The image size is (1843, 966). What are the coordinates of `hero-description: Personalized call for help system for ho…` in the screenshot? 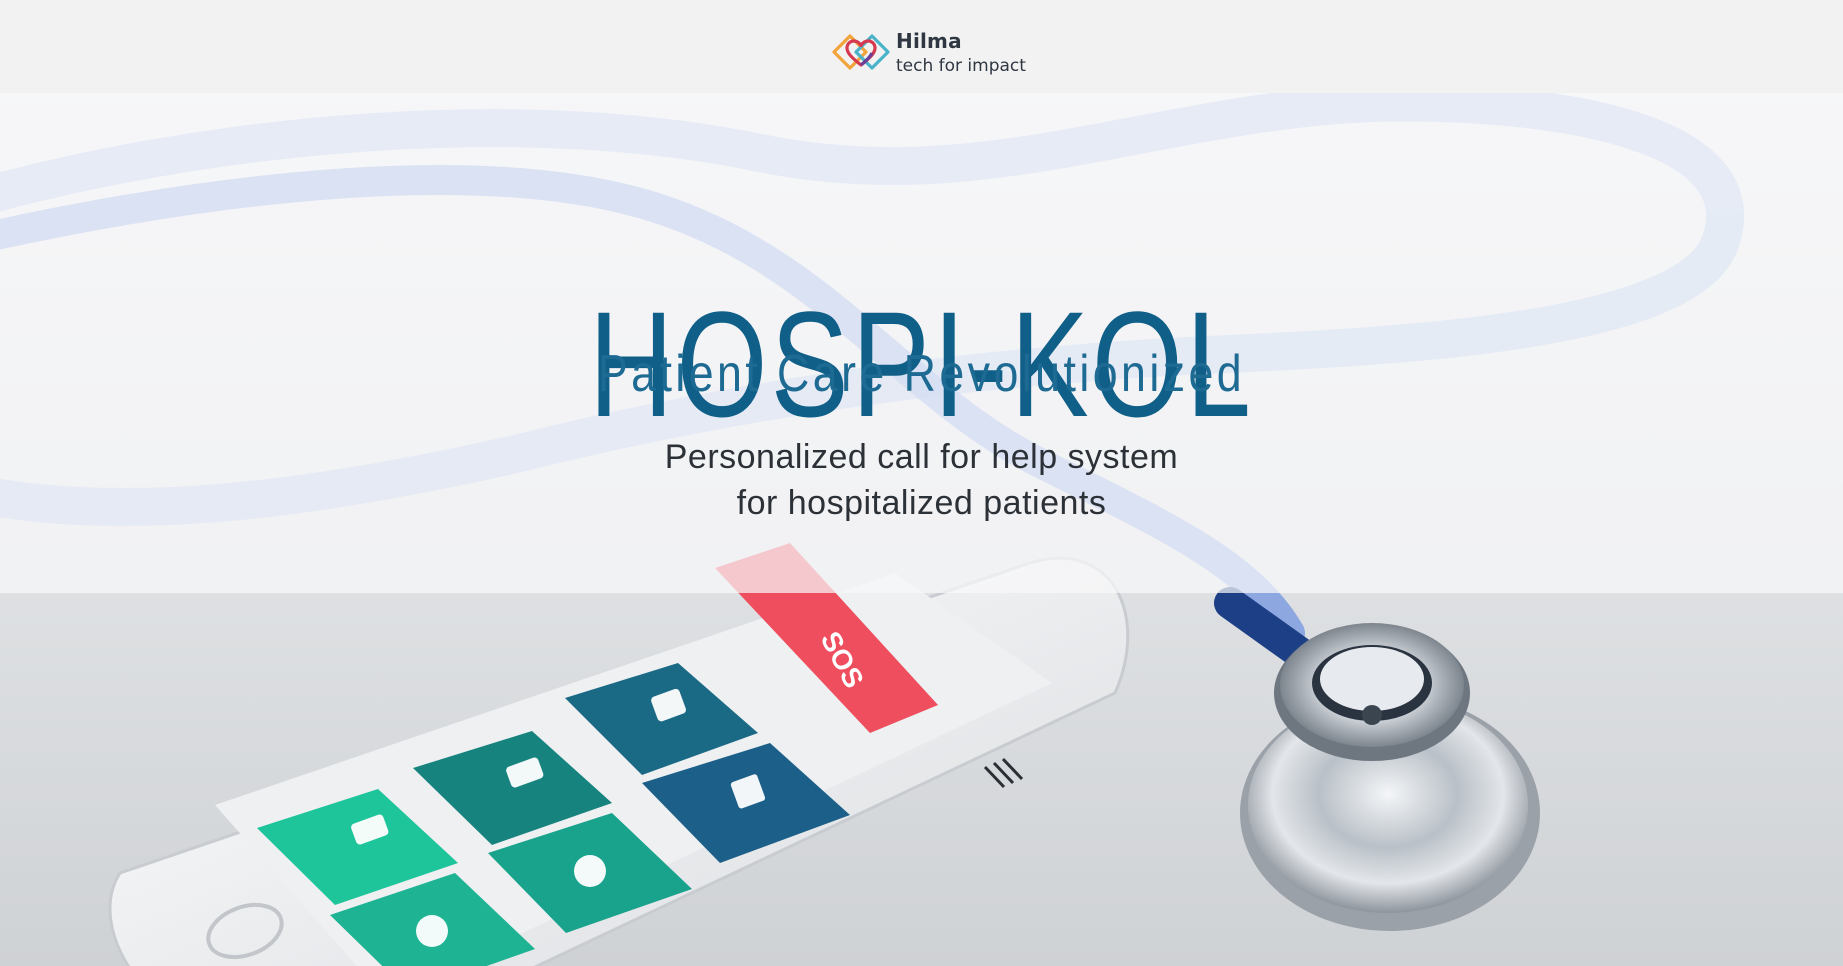 It's located at (921, 480).